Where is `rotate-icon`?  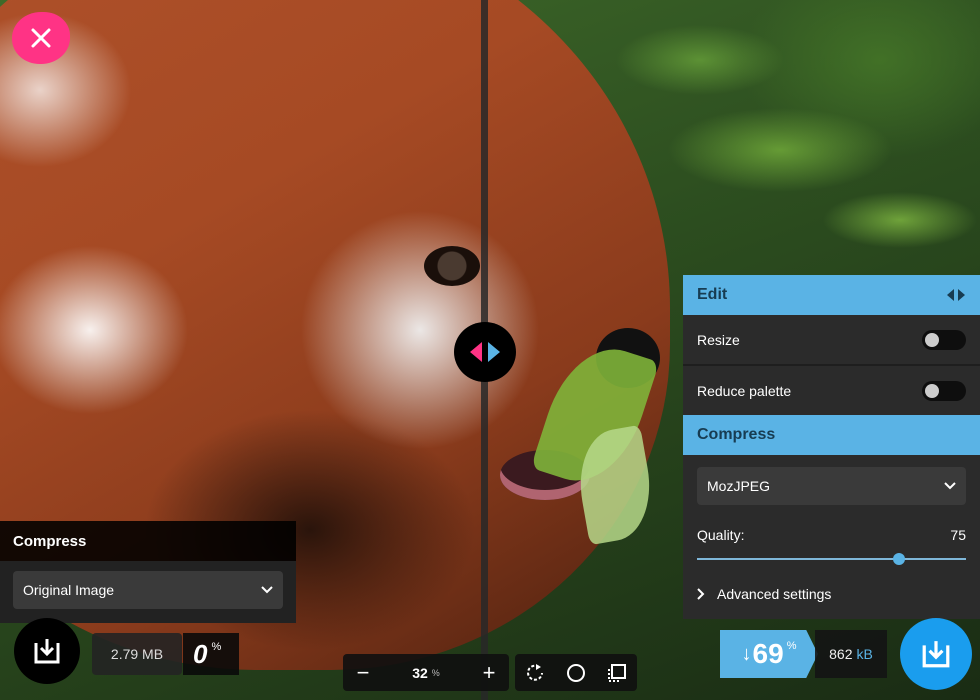
rotate-icon is located at coordinates (535, 672).